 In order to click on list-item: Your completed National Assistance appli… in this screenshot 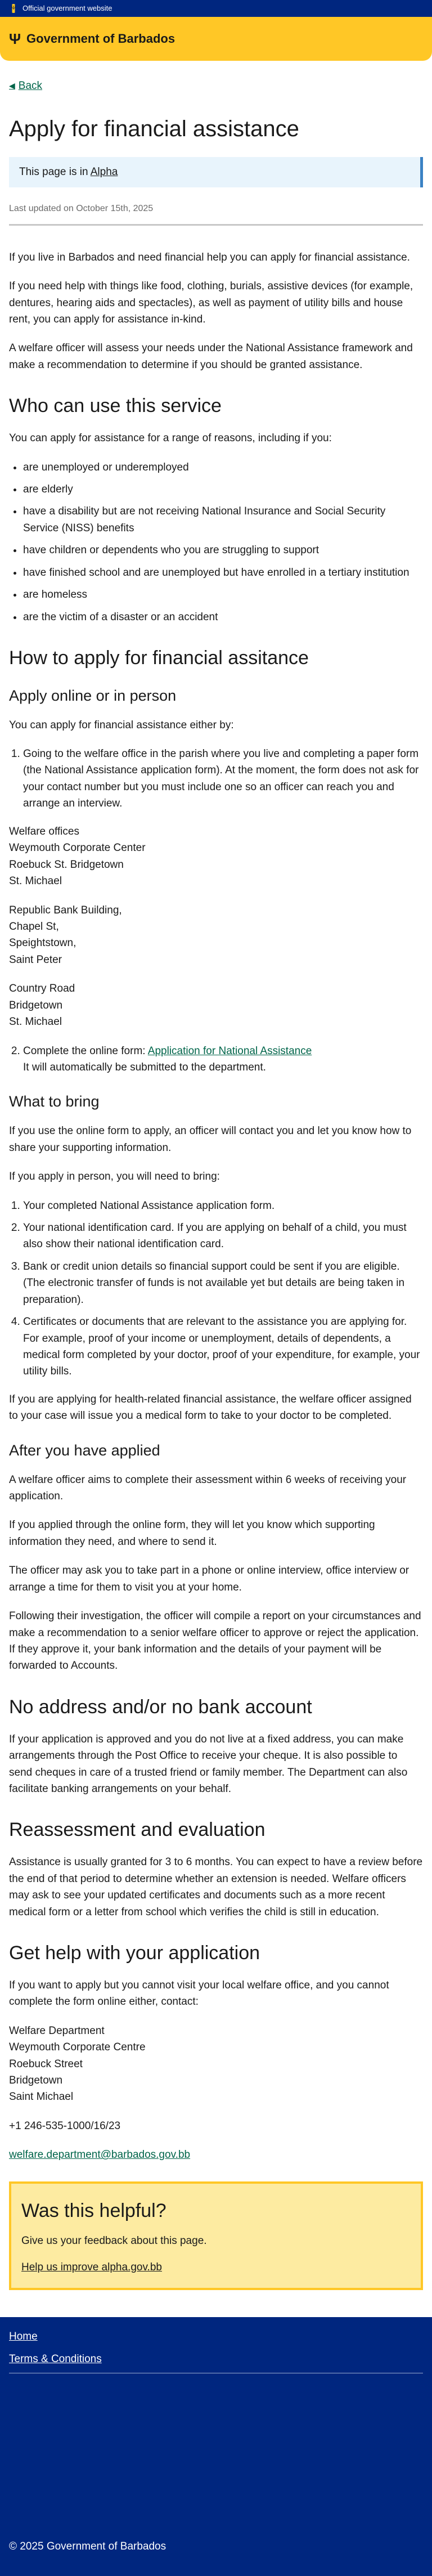, I will do `click(223, 1206)`.